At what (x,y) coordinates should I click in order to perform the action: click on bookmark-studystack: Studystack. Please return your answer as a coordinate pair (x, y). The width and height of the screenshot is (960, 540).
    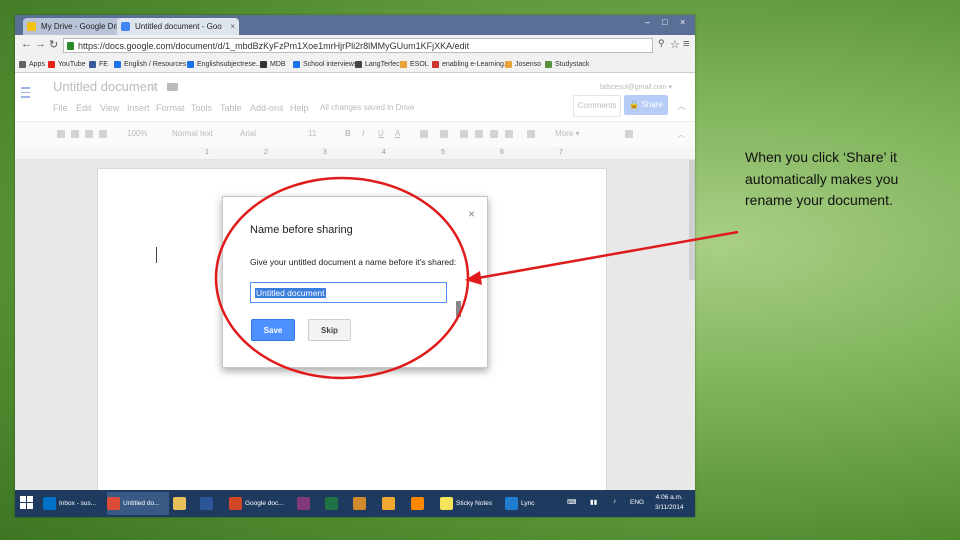
    Looking at the image, I should click on (567, 64).